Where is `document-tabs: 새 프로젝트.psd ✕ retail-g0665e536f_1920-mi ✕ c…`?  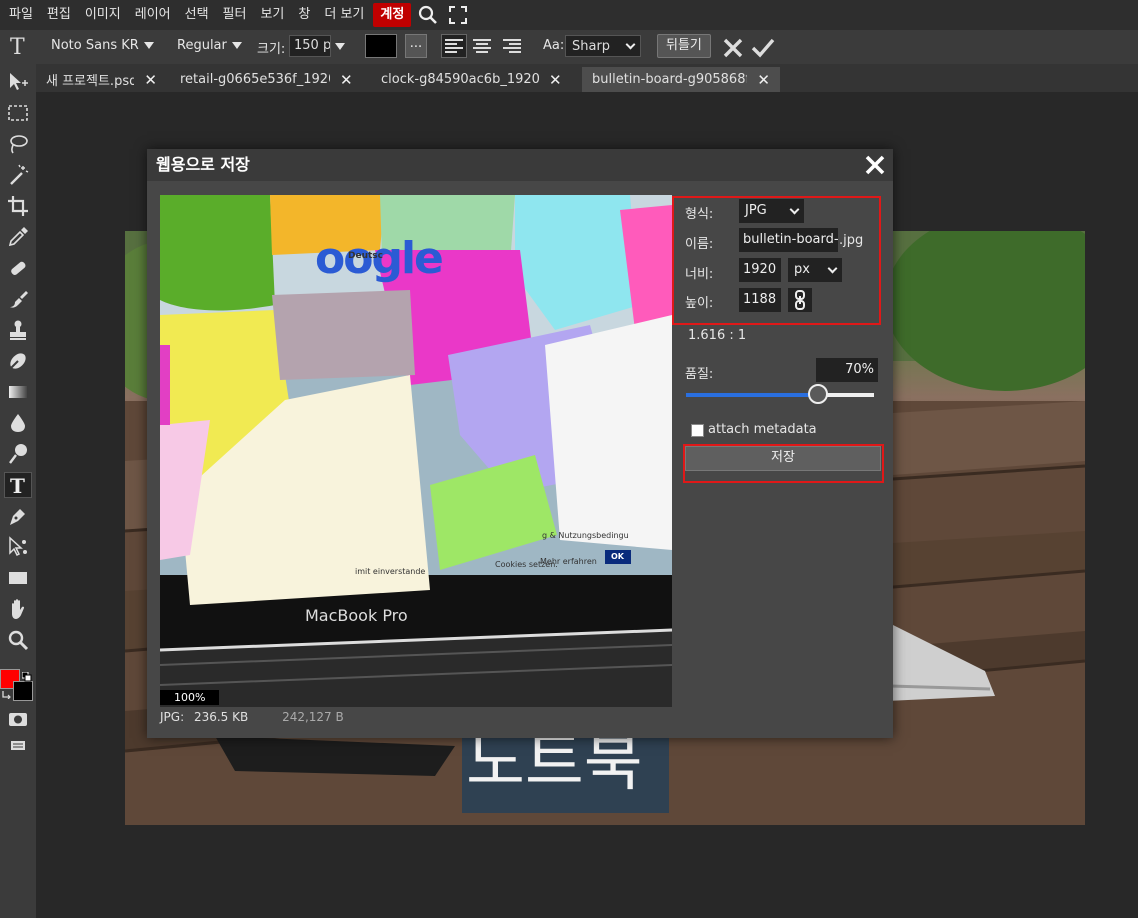
document-tabs: 새 프로젝트.psd ✕ retail-g0665e536f_1920-mi ✕ c… is located at coordinates (587, 78).